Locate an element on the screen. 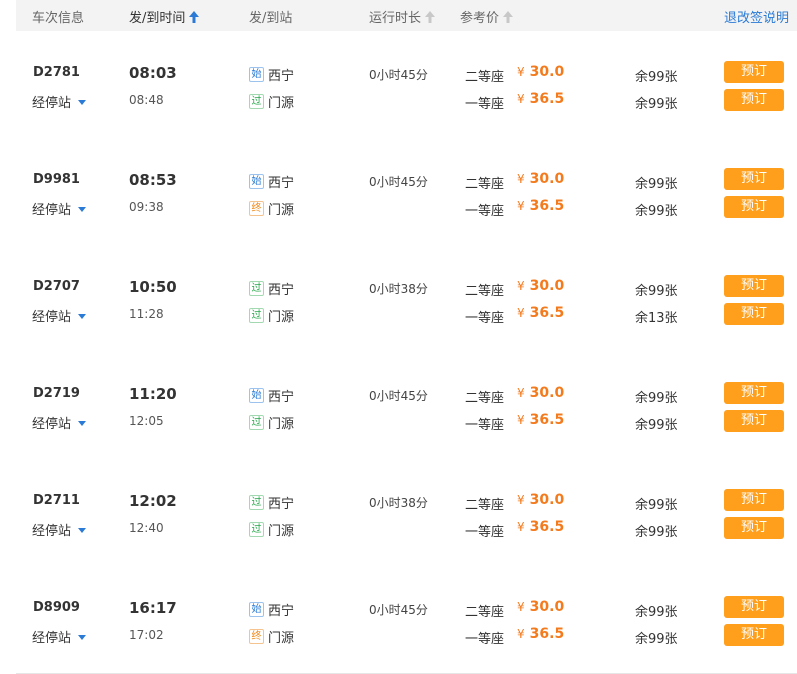 The width and height of the screenshot is (797, 674). train-number: D2707 is located at coordinates (56, 286).